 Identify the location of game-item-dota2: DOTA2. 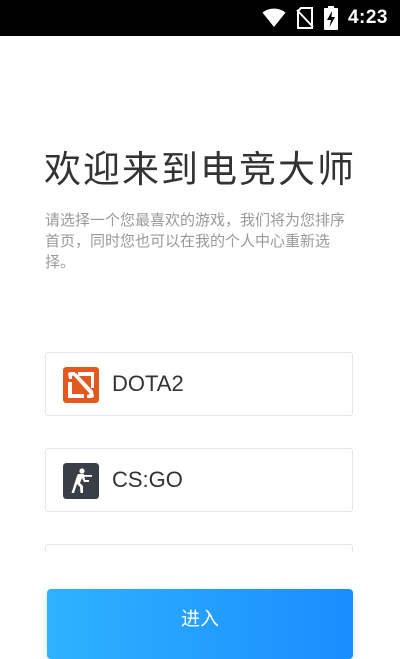
(199, 384).